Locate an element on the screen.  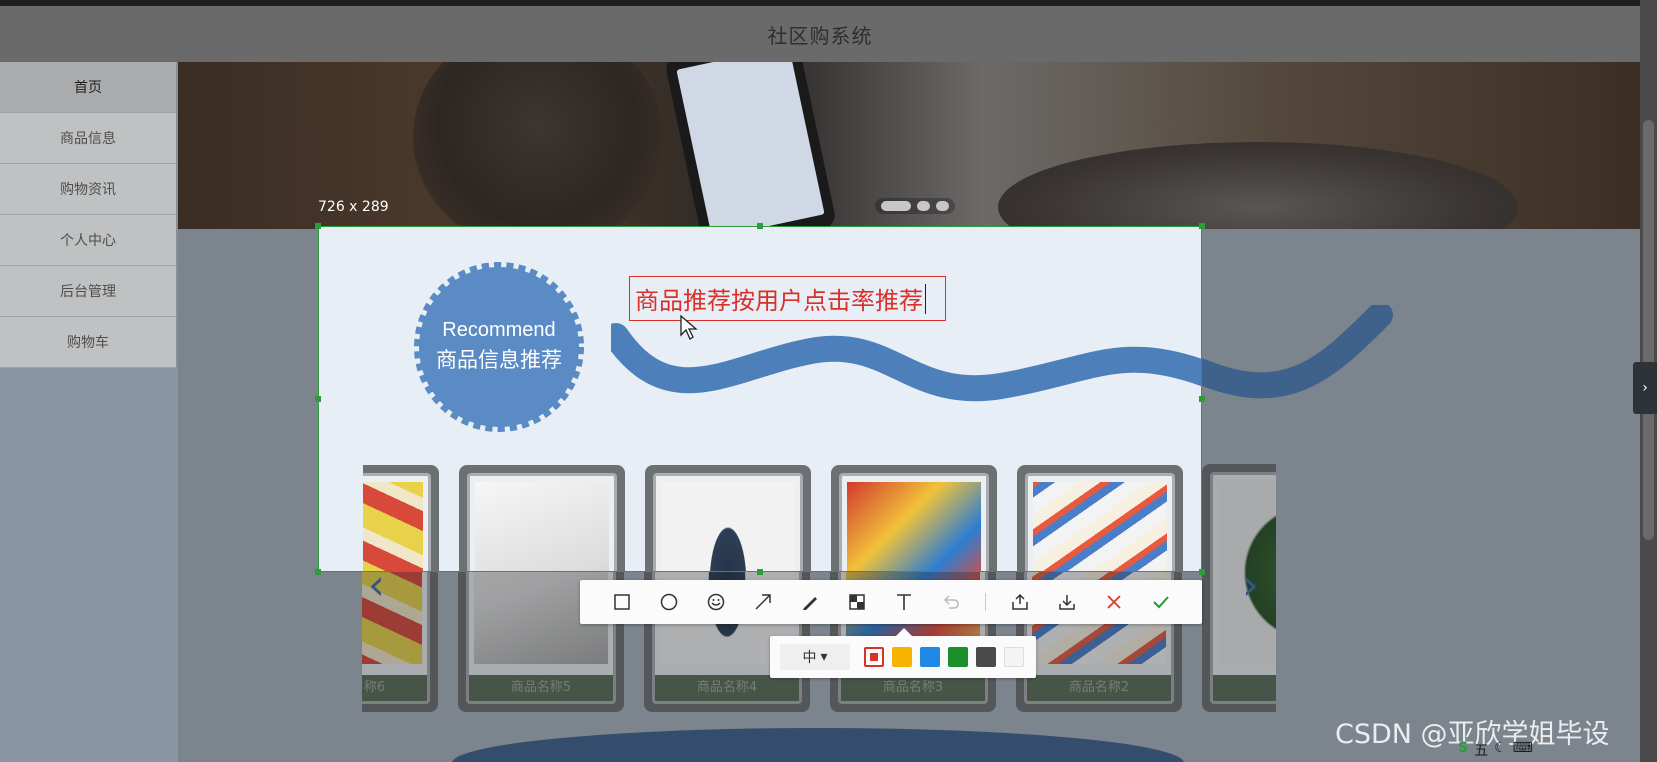
badge-title-cn: 商品信息推荐 is located at coordinates (499, 360).